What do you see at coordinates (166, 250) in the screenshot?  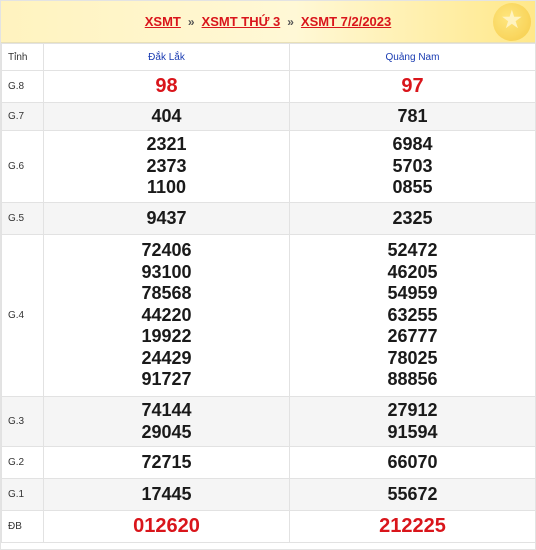 I see `prize-number: 72406` at bounding box center [166, 250].